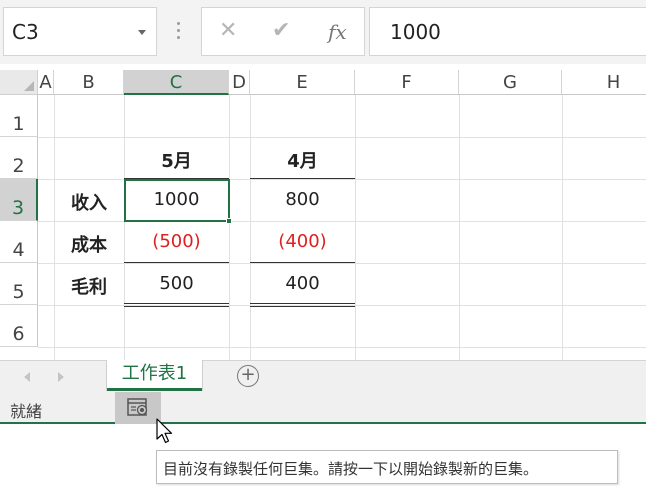  What do you see at coordinates (177, 200) in the screenshot?
I see `active-cell-selection` at bounding box center [177, 200].